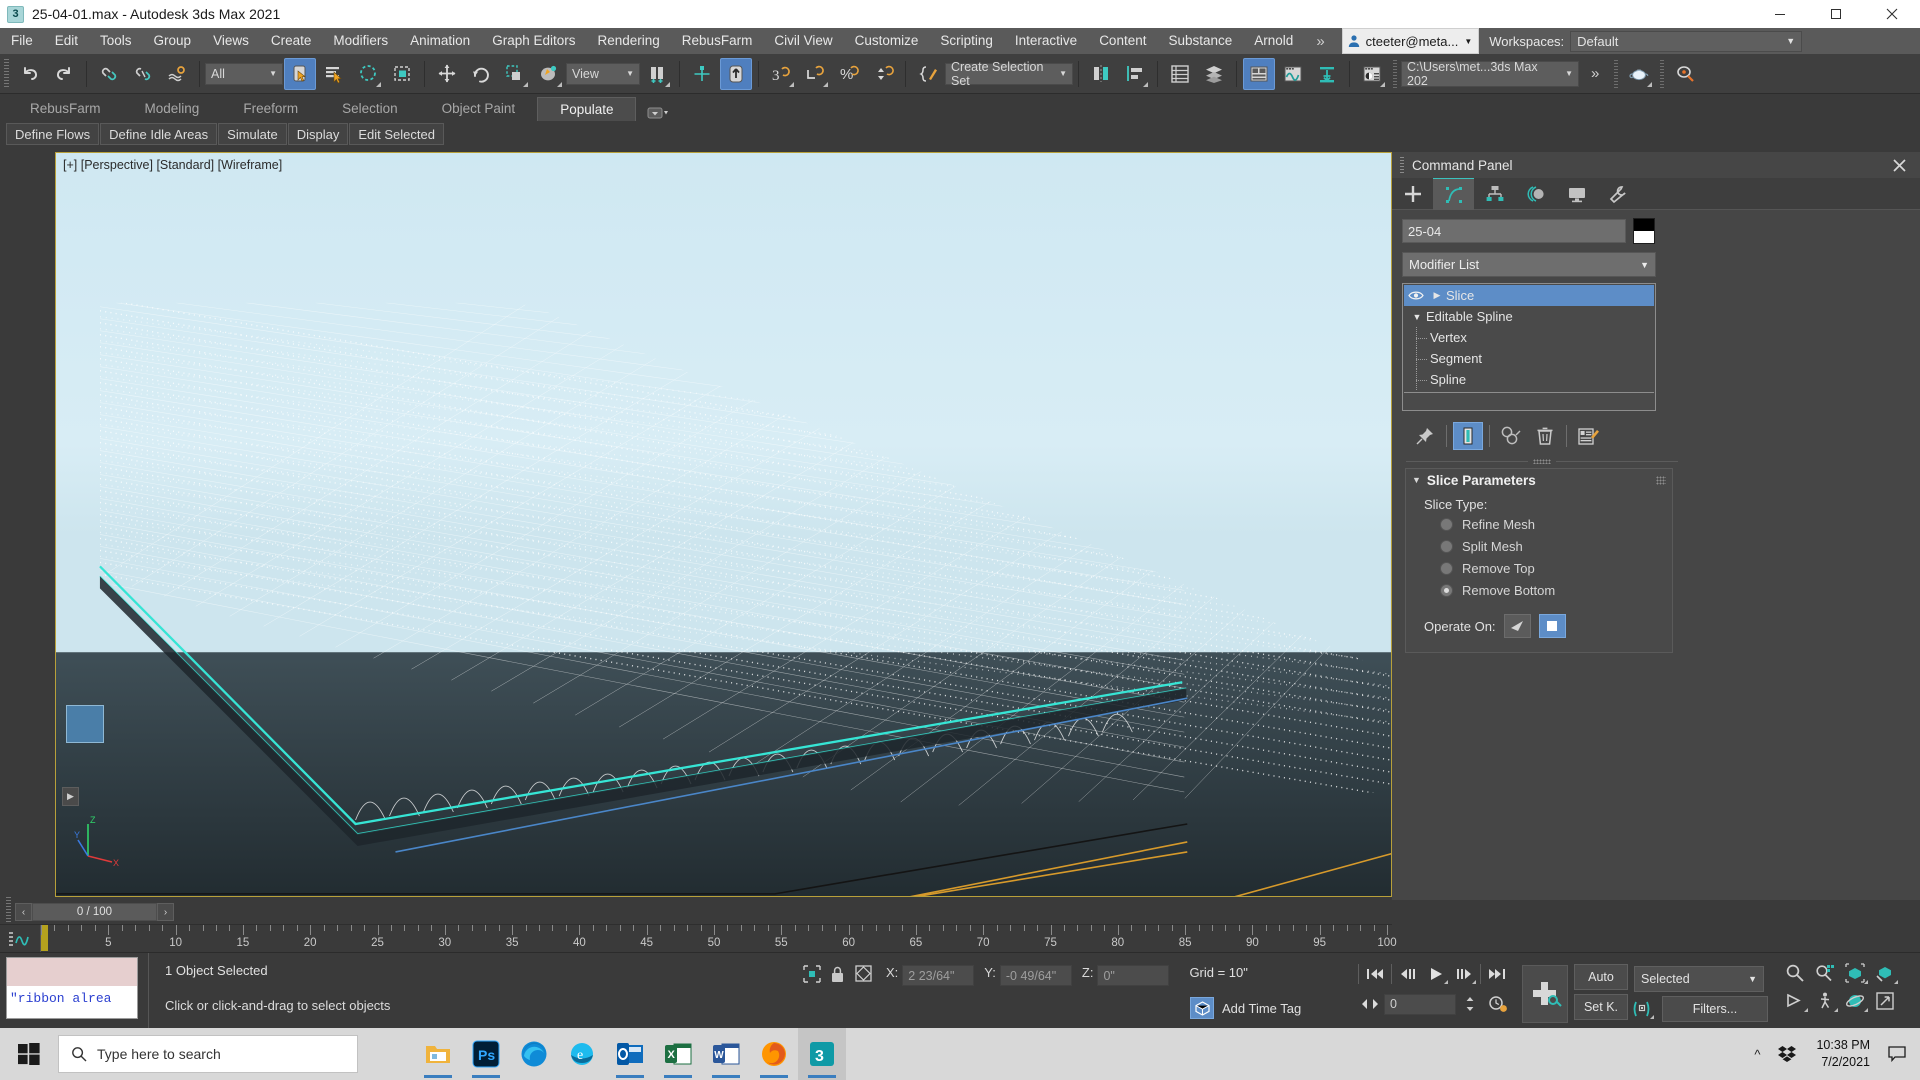  What do you see at coordinates (1420, 1004) in the screenshot?
I see `current-frame-field: 0` at bounding box center [1420, 1004].